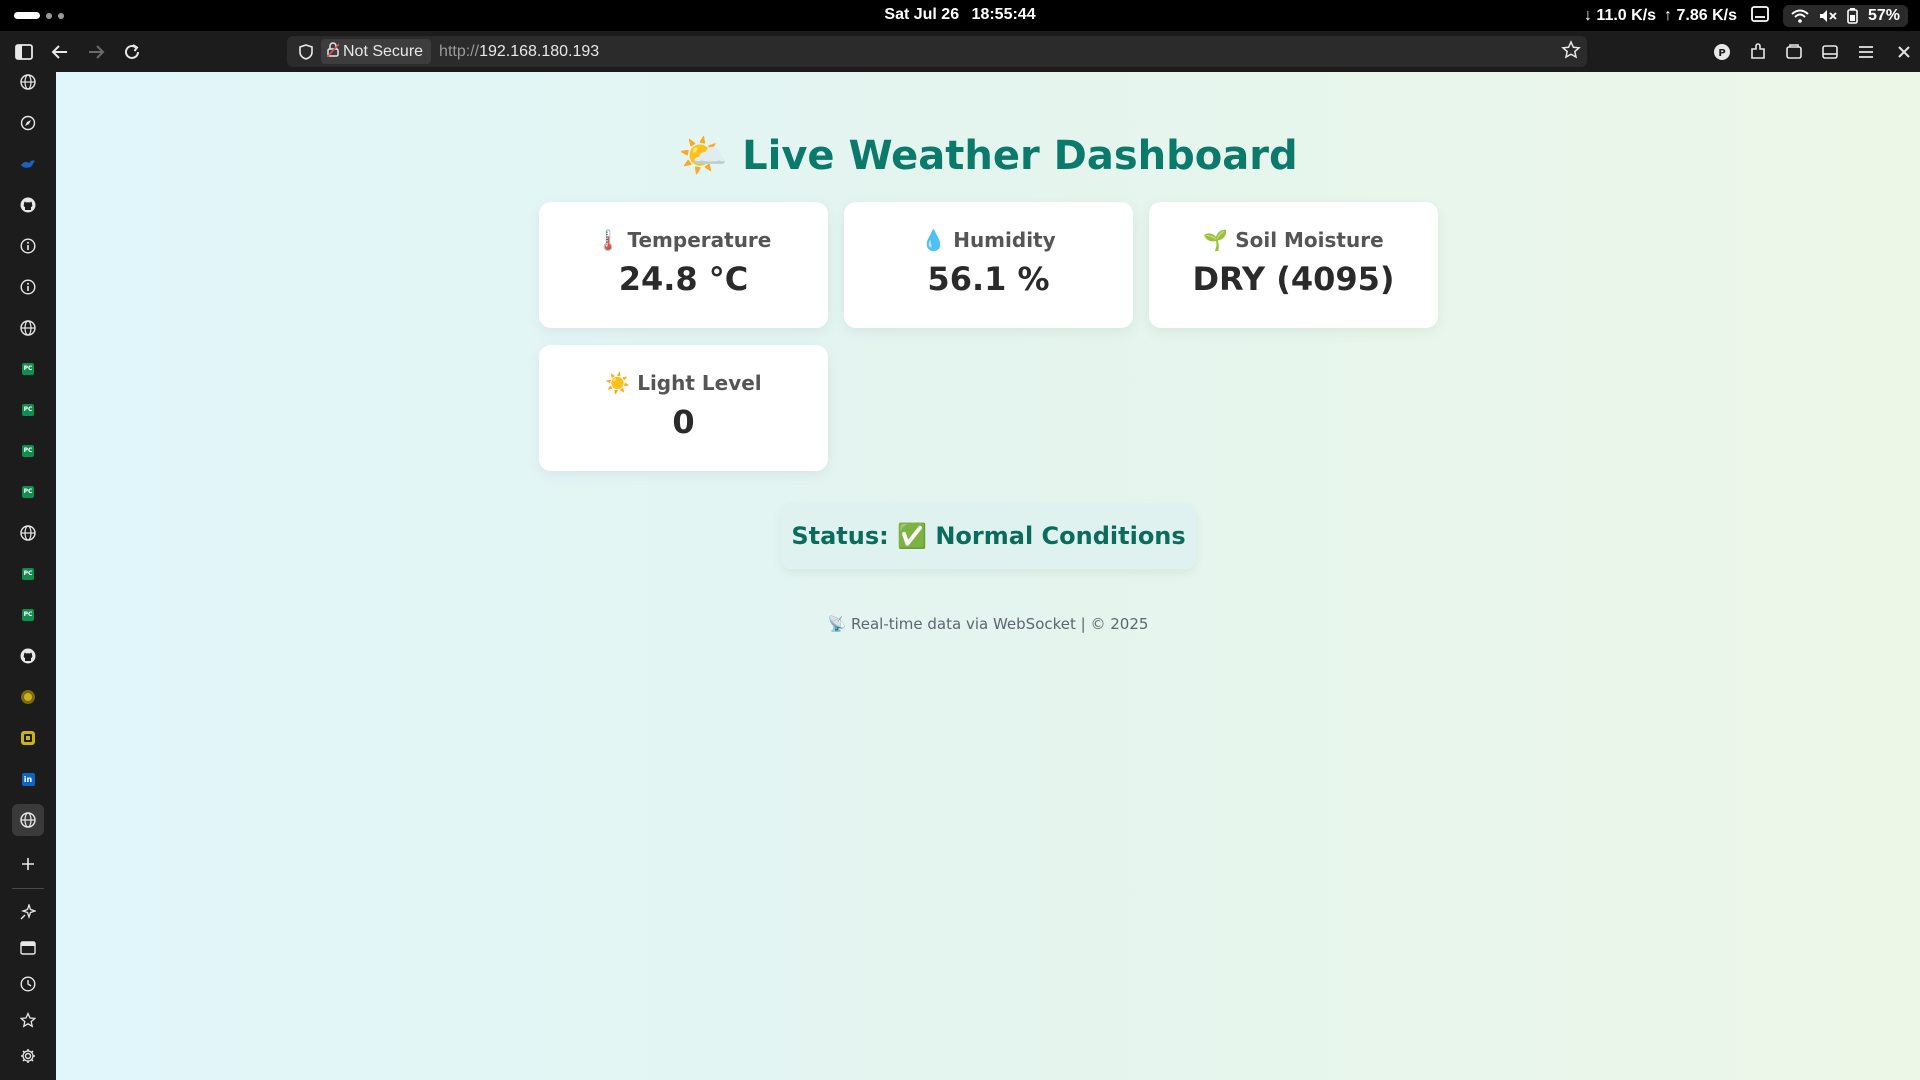 This screenshot has height=1080, width=1920. Describe the element at coordinates (306, 51) in the screenshot. I see `tracking-shield-icon` at that location.